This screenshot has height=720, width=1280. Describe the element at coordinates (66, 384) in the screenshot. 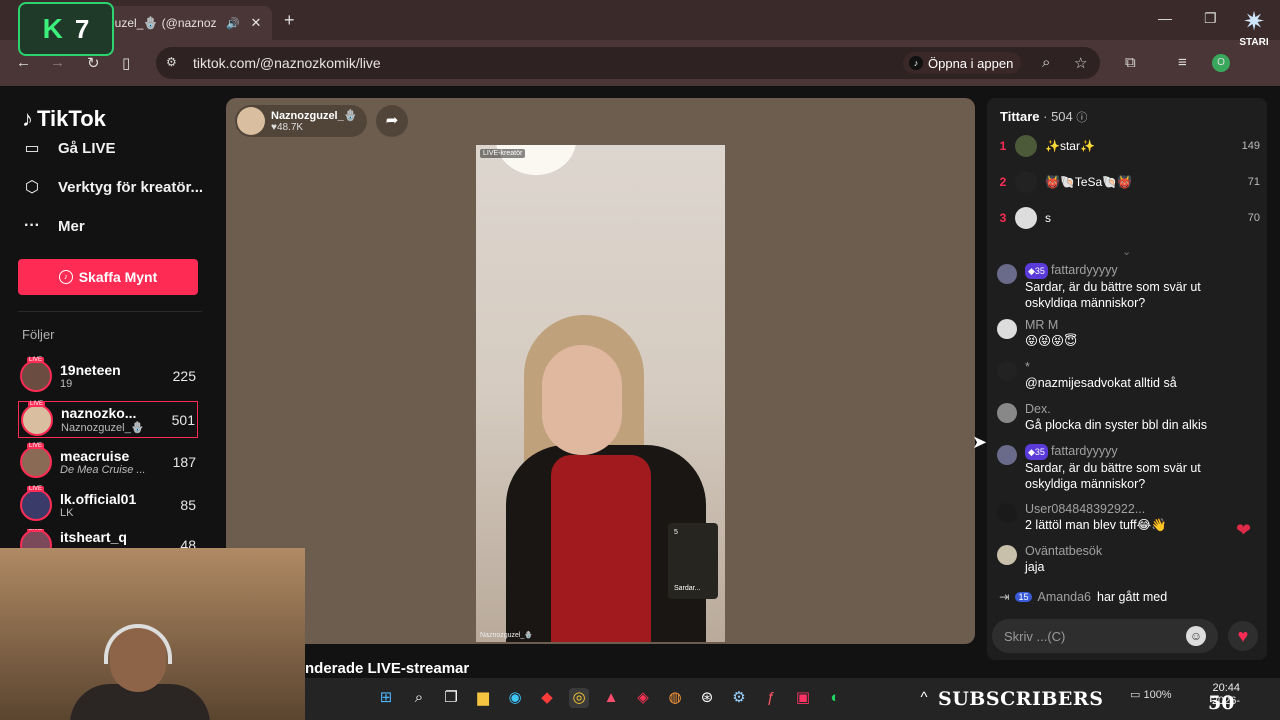

I see `following-subname: 19` at that location.